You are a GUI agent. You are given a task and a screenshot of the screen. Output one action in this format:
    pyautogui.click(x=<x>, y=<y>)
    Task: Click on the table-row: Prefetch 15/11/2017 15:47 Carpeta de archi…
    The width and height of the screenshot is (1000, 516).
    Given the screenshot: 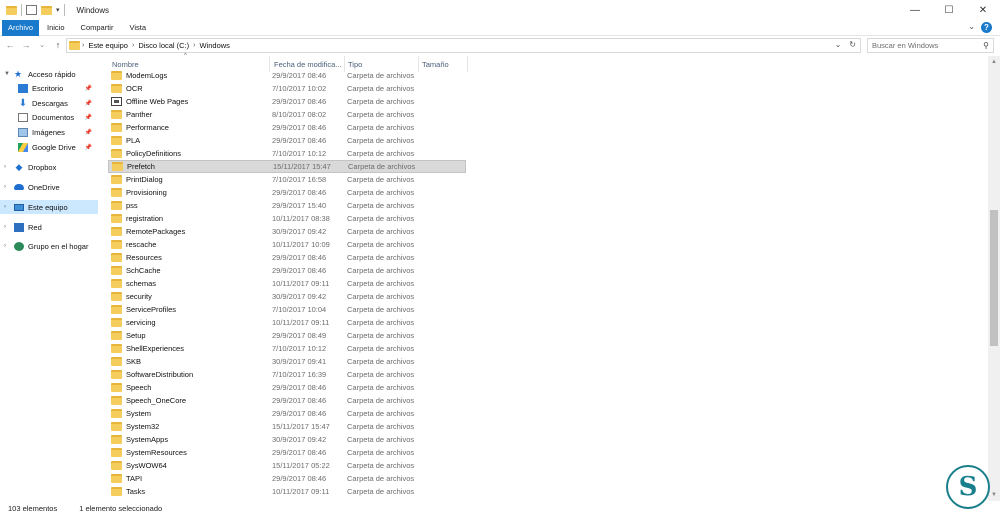 What is the action you would take?
    pyautogui.click(x=287, y=166)
    